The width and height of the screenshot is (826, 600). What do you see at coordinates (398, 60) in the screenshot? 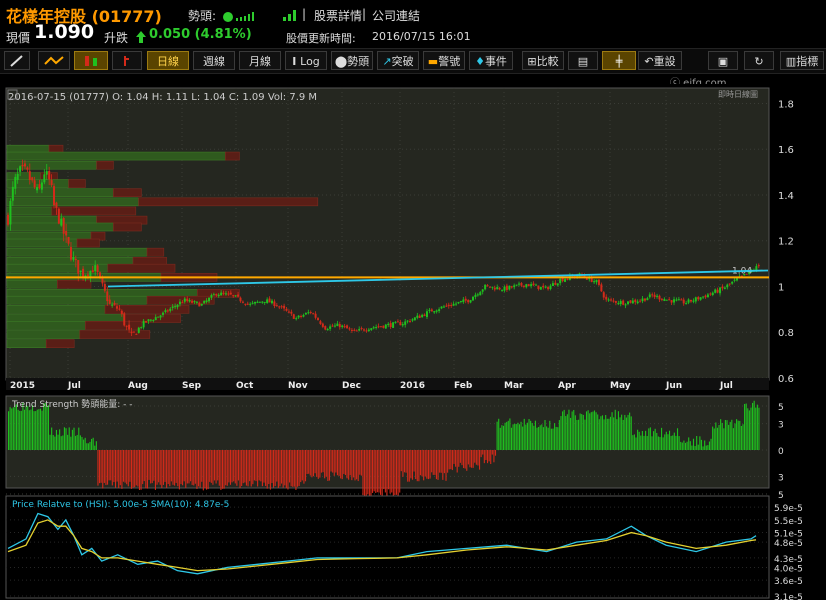
I see `breakout-button: ↗突破` at bounding box center [398, 60].